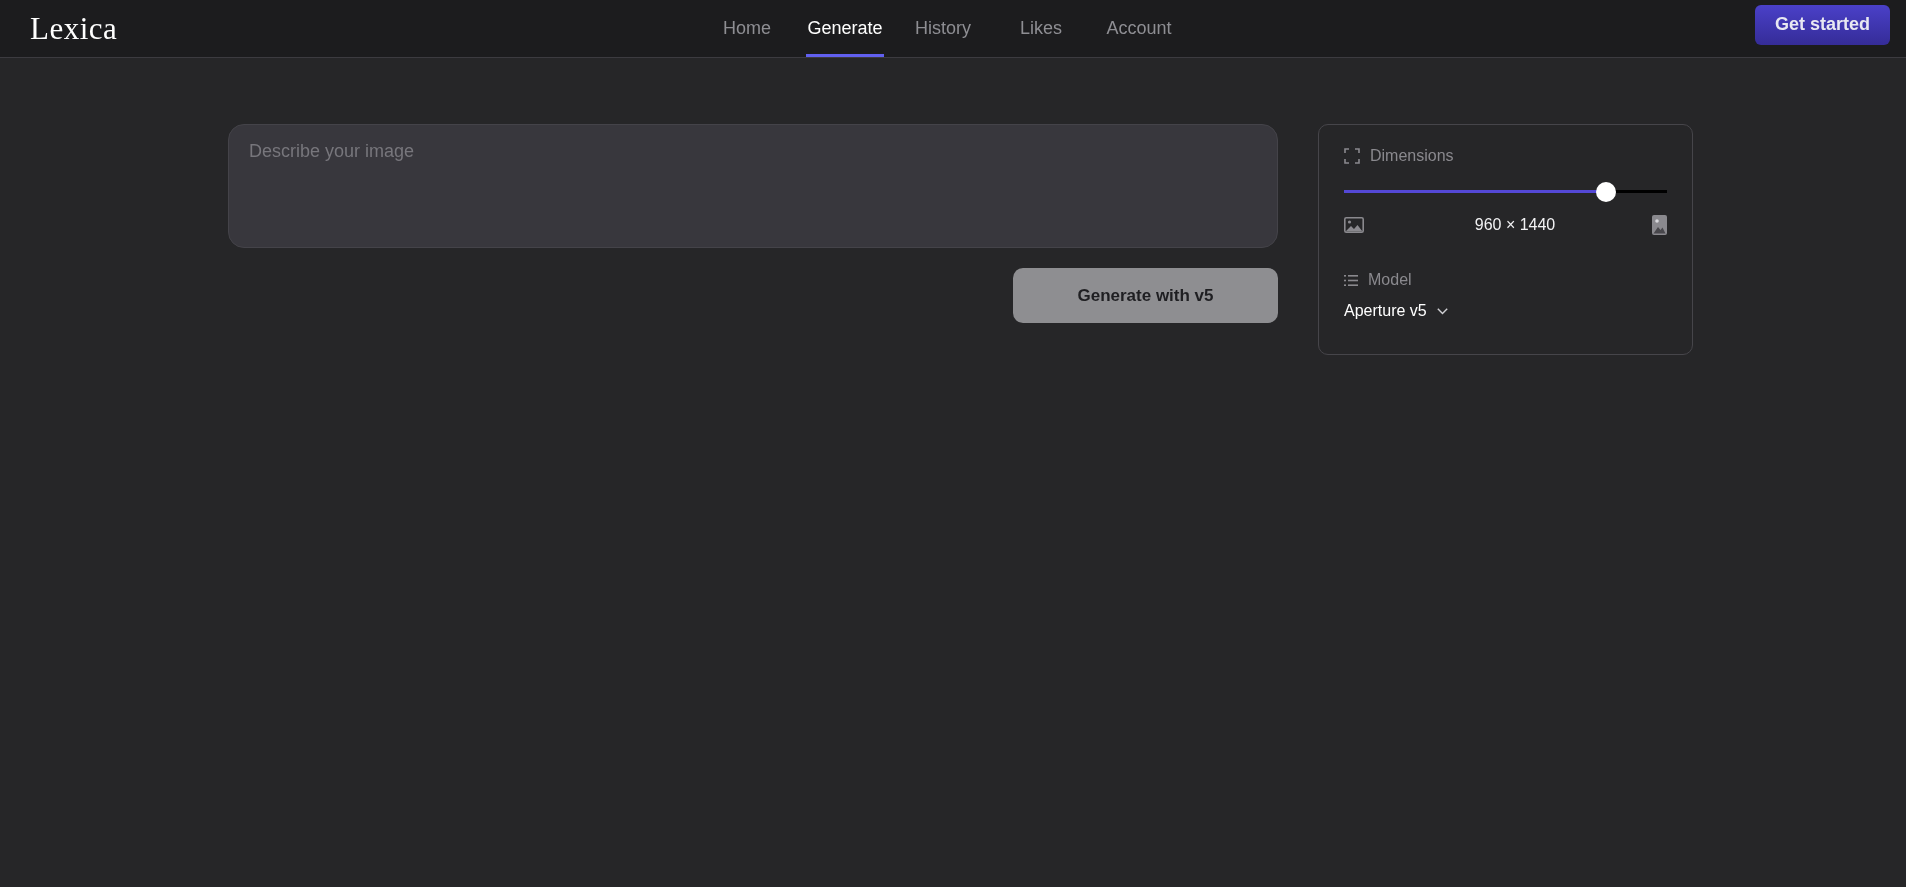 This screenshot has width=1906, height=887. Describe the element at coordinates (1412, 156) in the screenshot. I see `dimensions-label: Dimensions` at that location.